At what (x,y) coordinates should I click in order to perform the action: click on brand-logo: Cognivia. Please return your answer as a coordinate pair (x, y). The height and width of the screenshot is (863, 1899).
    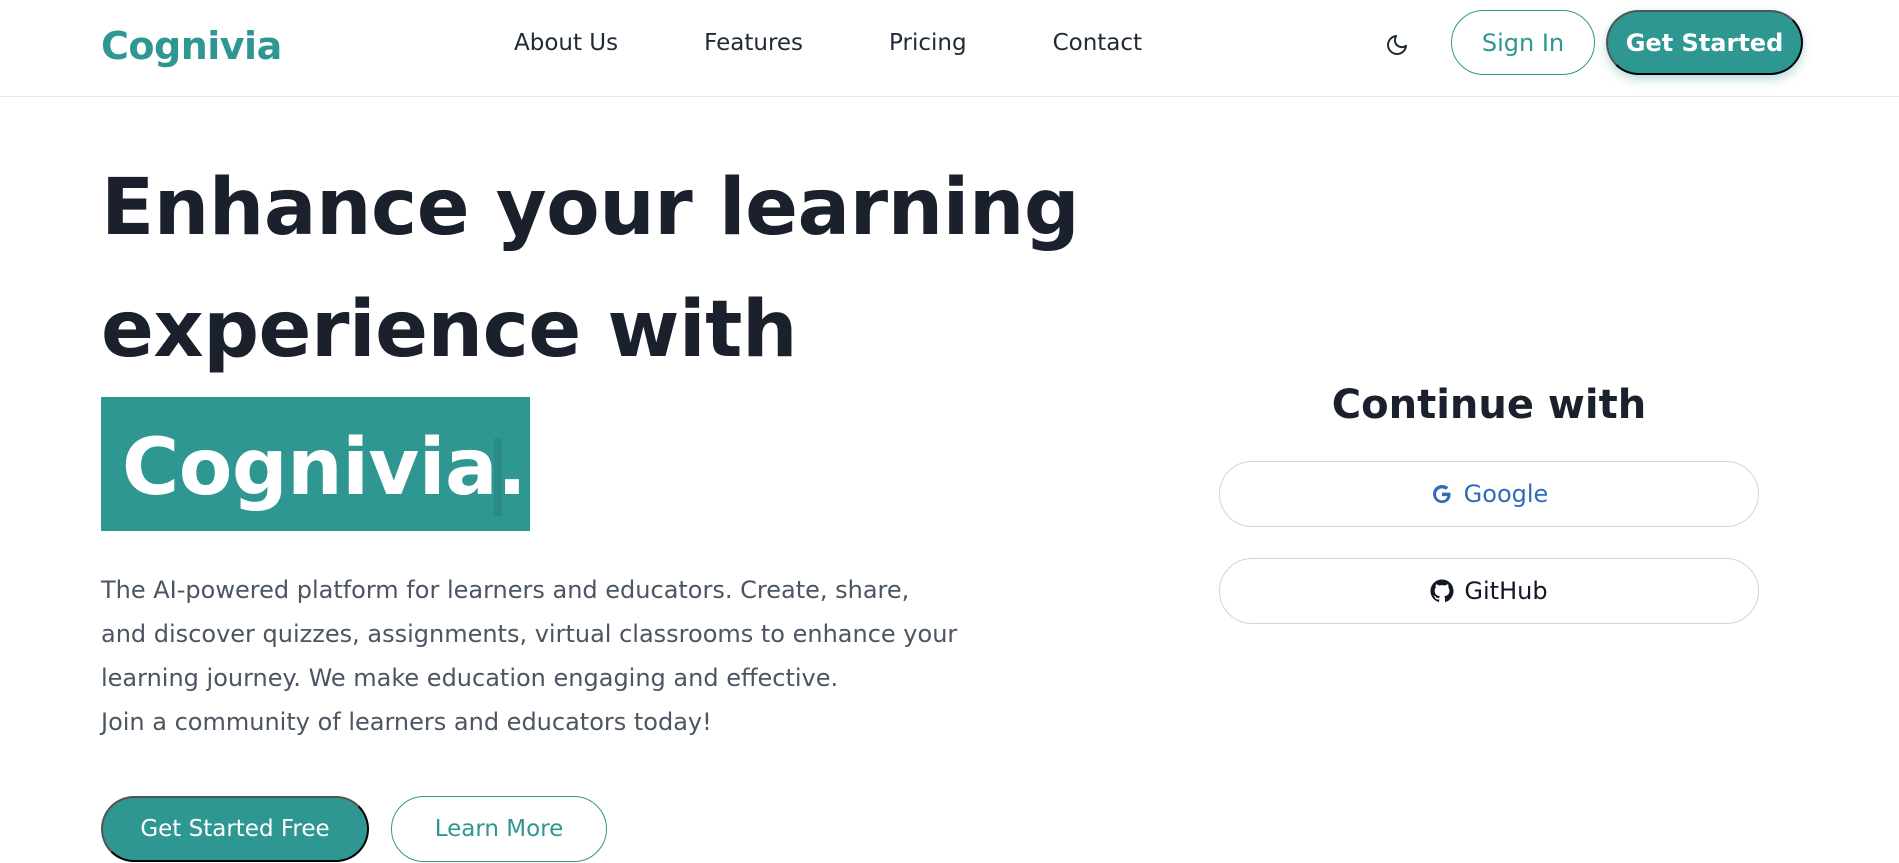
    Looking at the image, I should click on (191, 46).